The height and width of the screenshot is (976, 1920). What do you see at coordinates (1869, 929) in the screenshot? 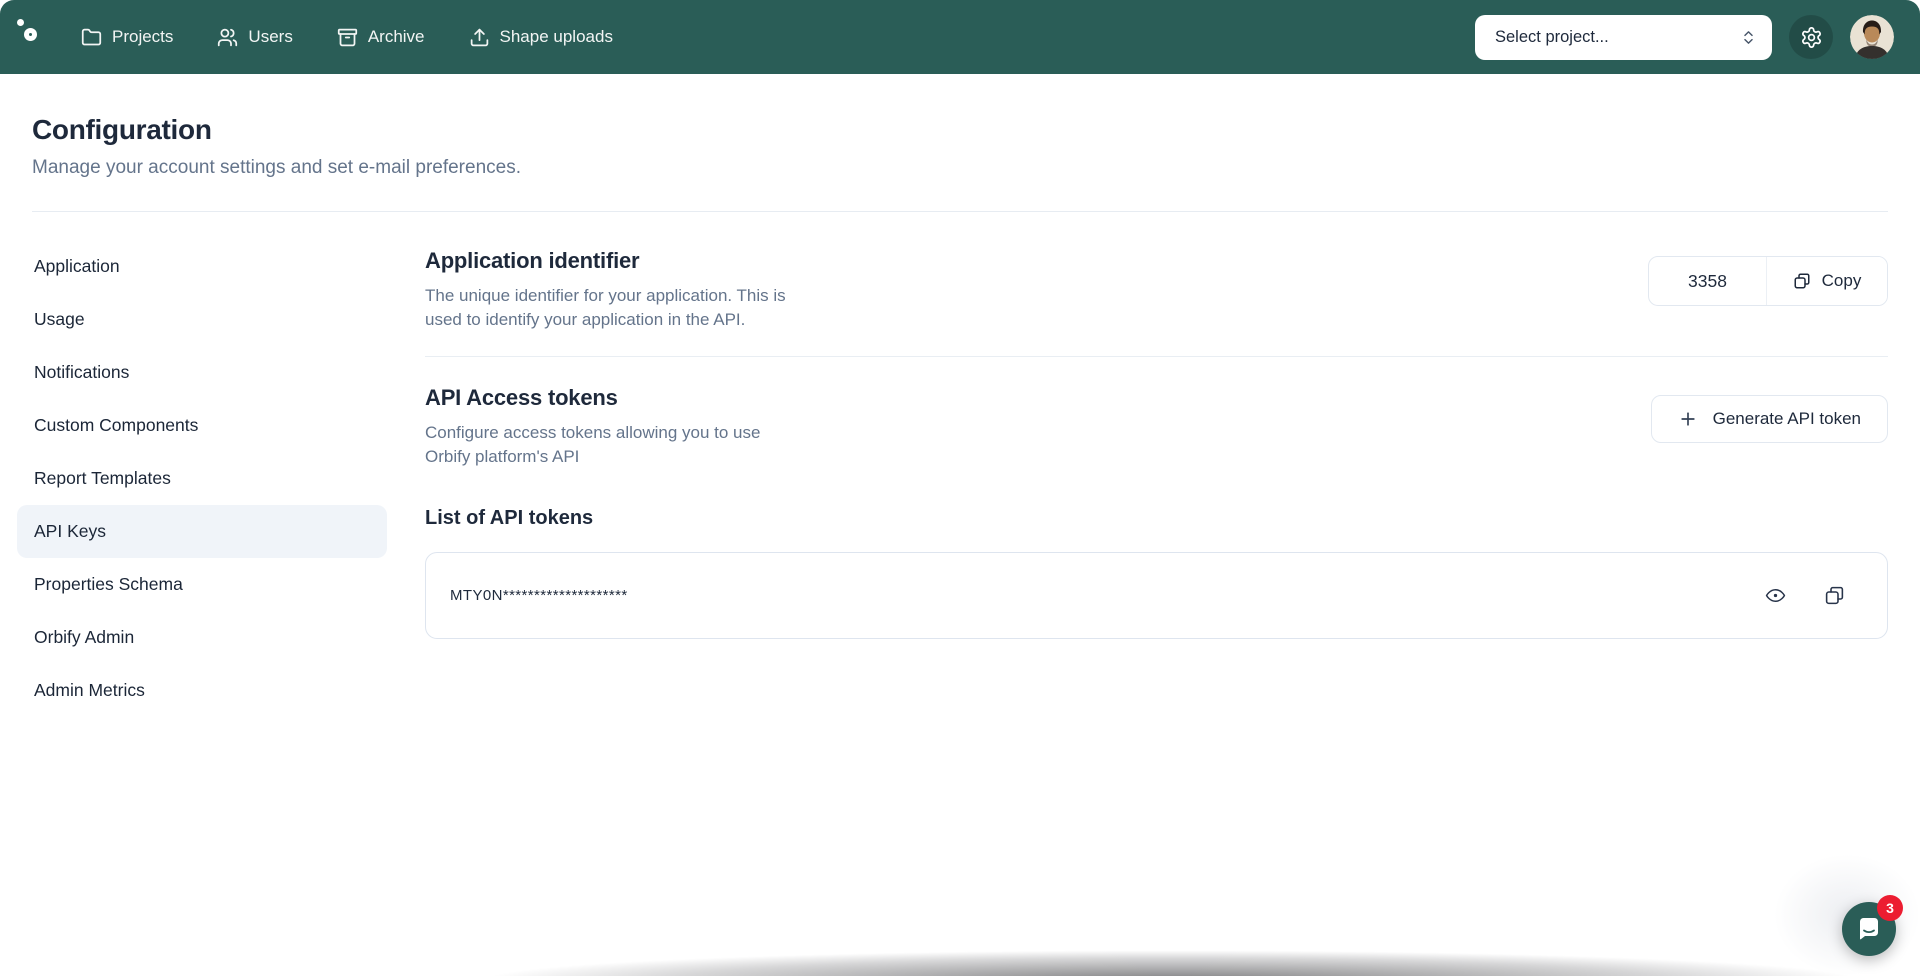
I see `chat-bubble-icon` at bounding box center [1869, 929].